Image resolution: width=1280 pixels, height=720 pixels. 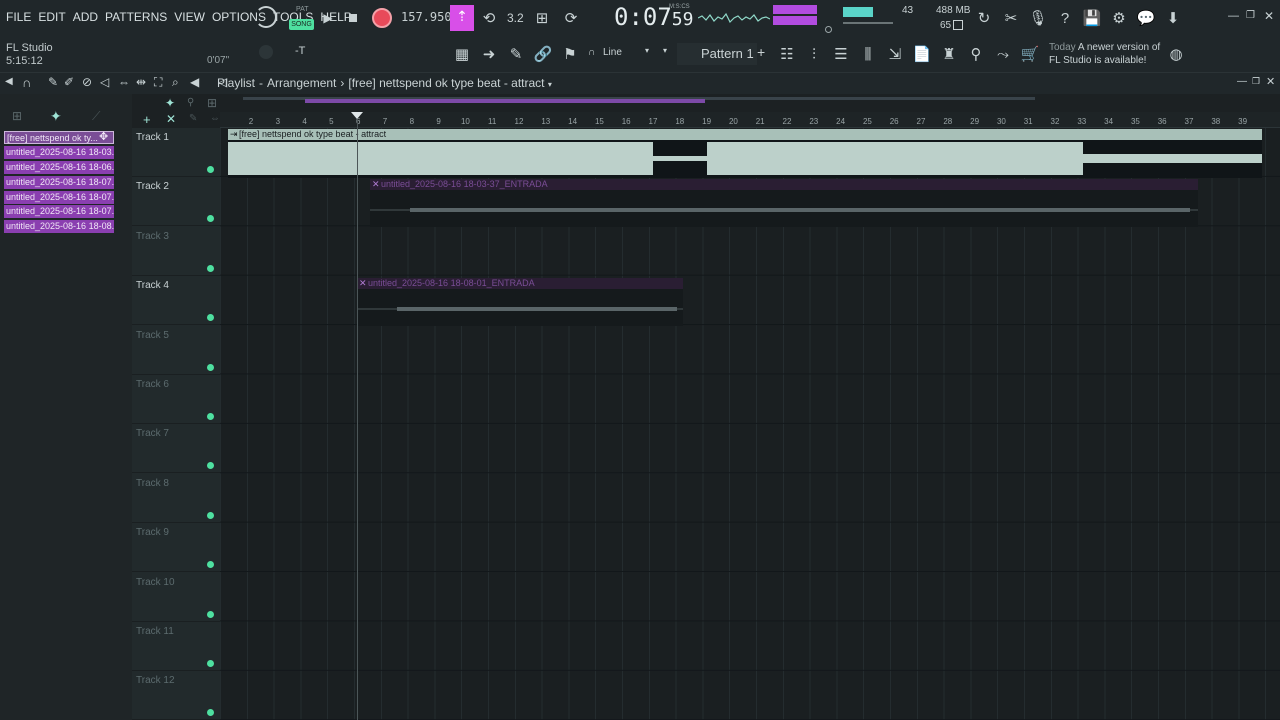 What do you see at coordinates (1038, 18) in the screenshot?
I see `microphone-icon: 🎙` at bounding box center [1038, 18].